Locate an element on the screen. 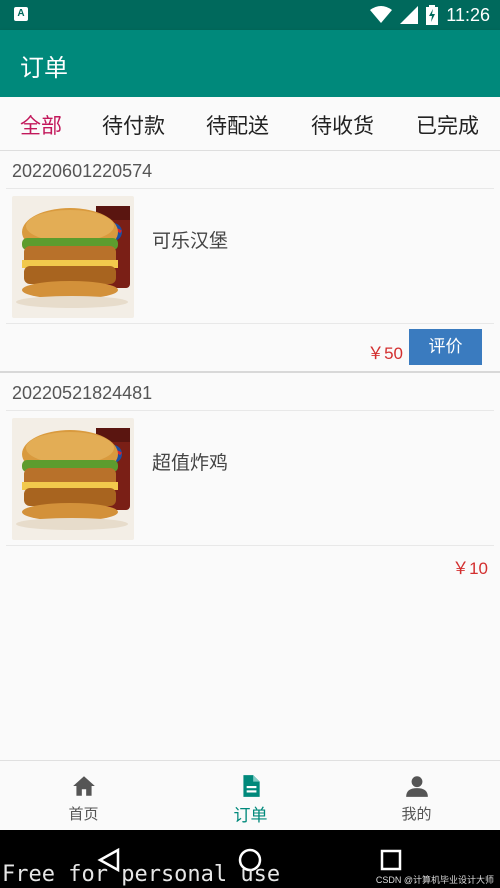 The width and height of the screenshot is (500, 888). nav-home: 首页 is located at coordinates (83, 796).